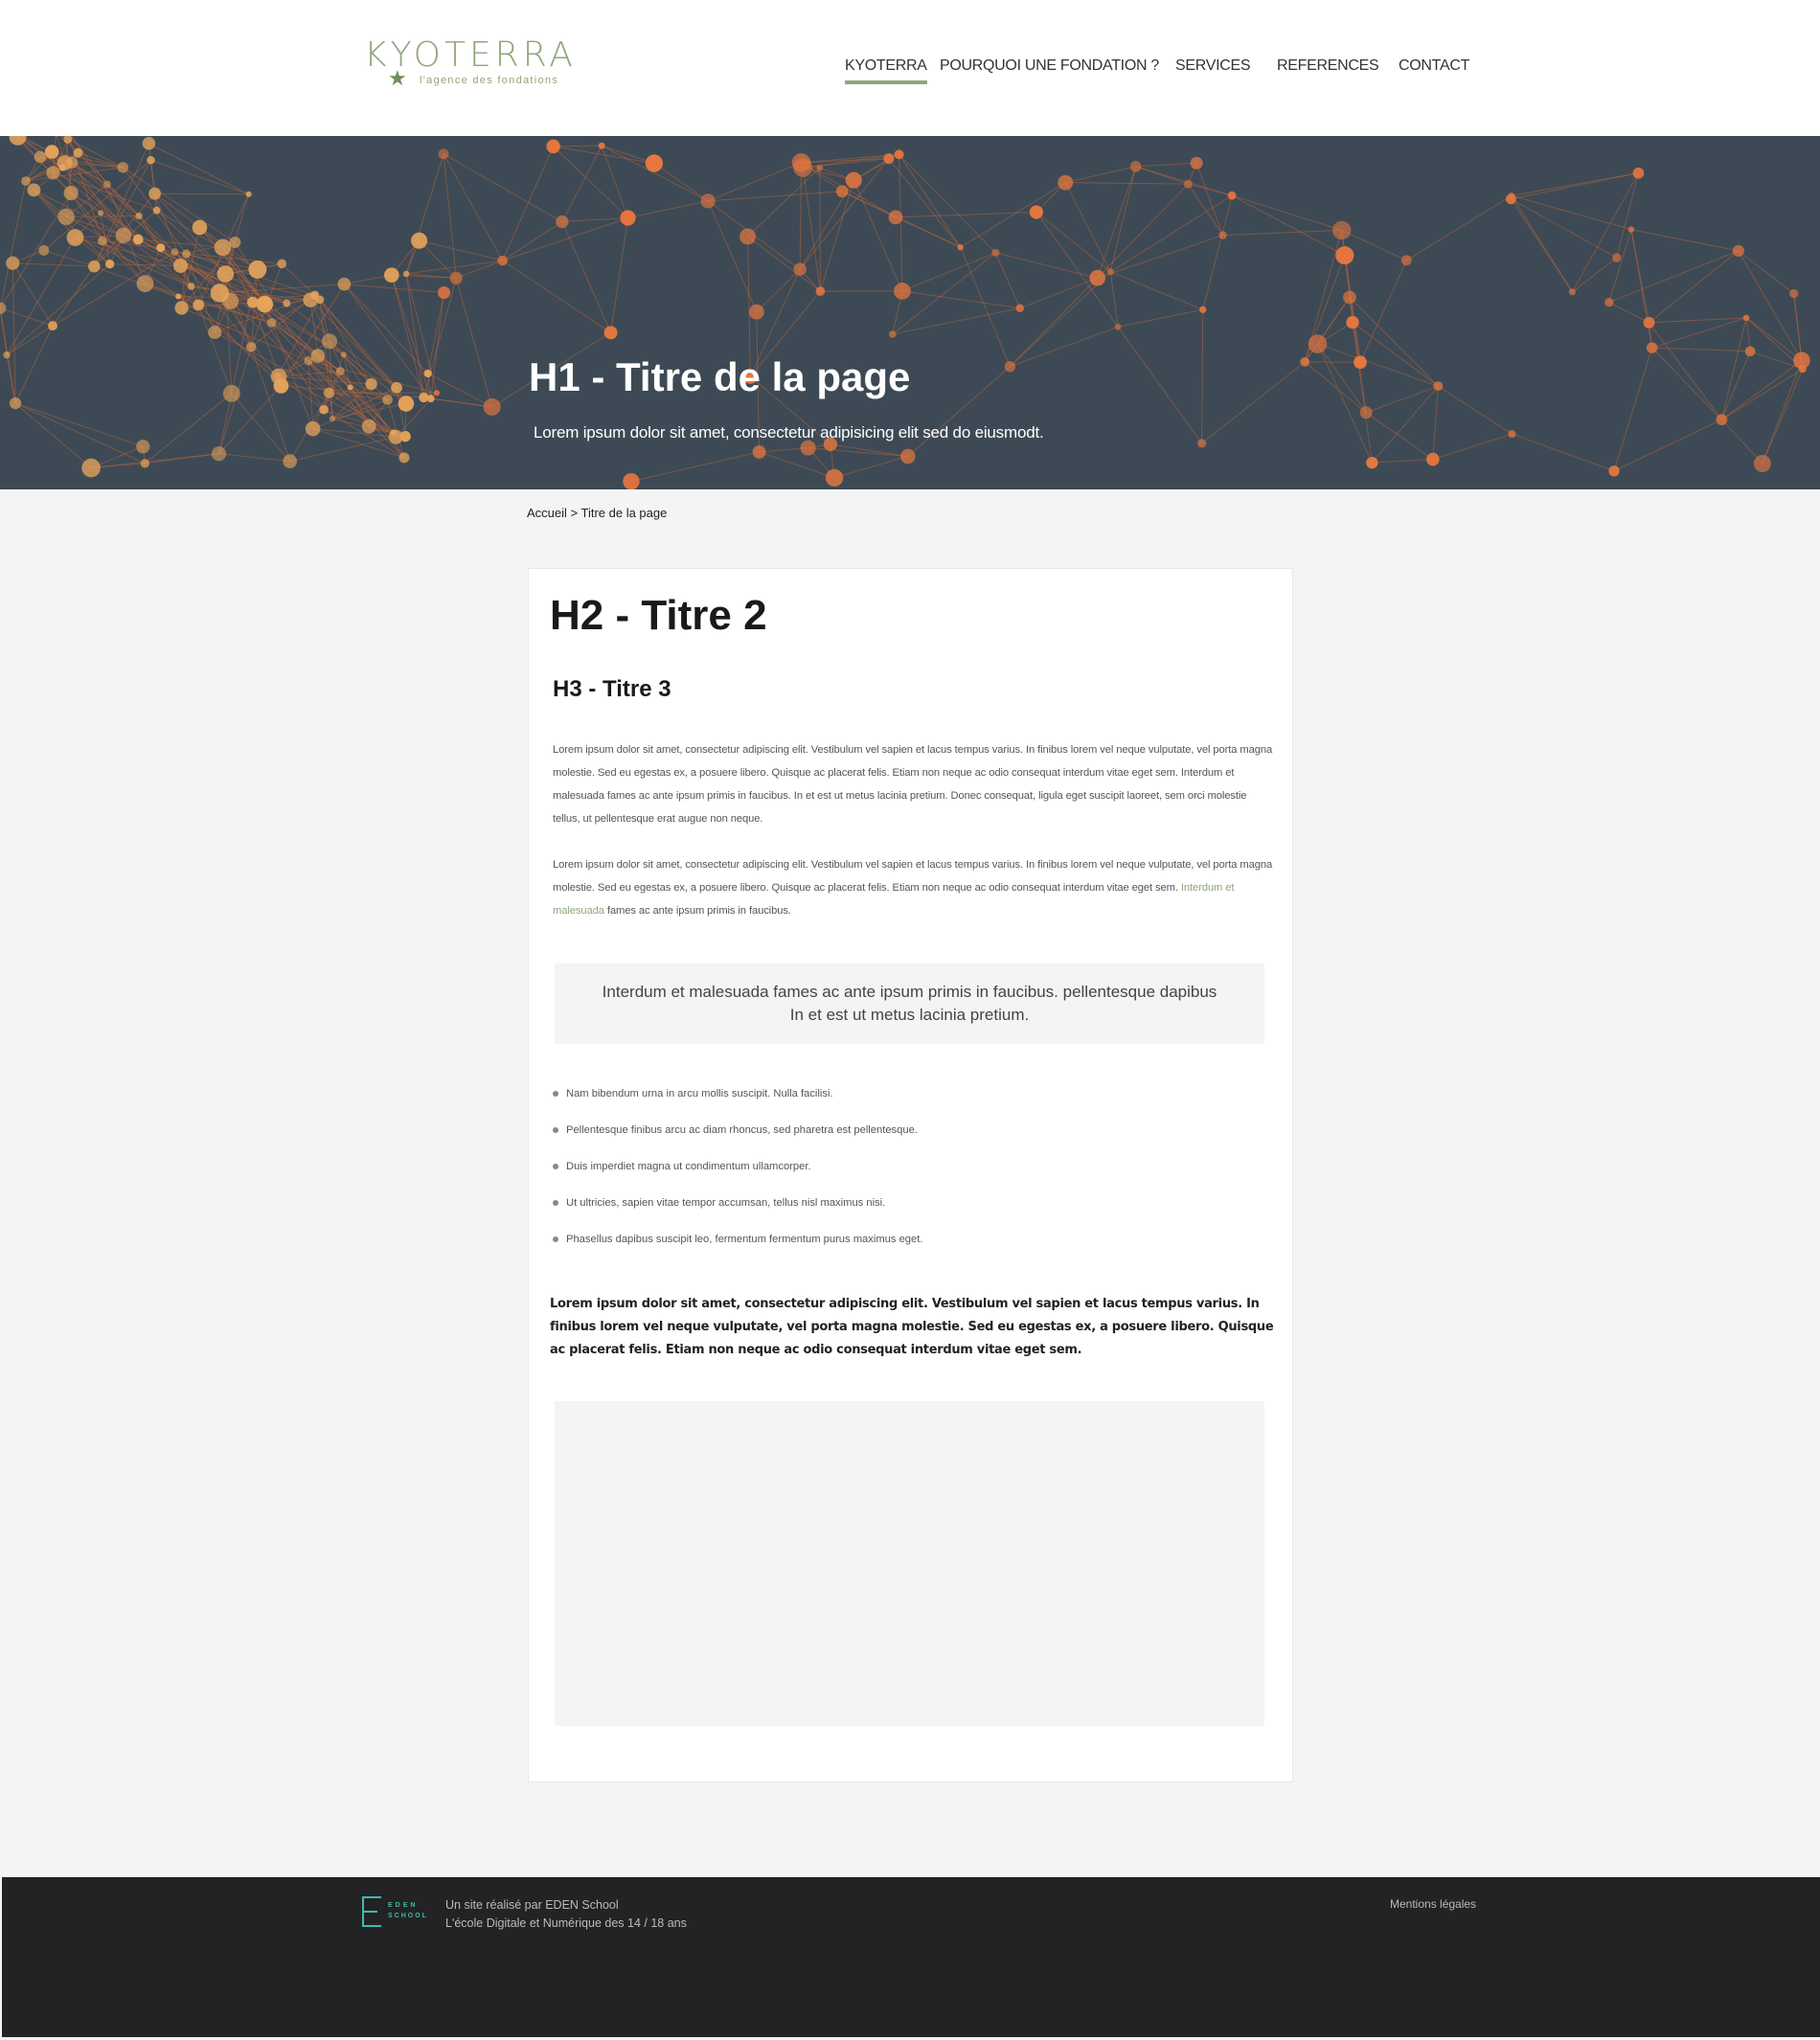 Image resolution: width=1820 pixels, height=2040 pixels. What do you see at coordinates (1328, 66) in the screenshot?
I see `nav-item-references: REFERENCES` at bounding box center [1328, 66].